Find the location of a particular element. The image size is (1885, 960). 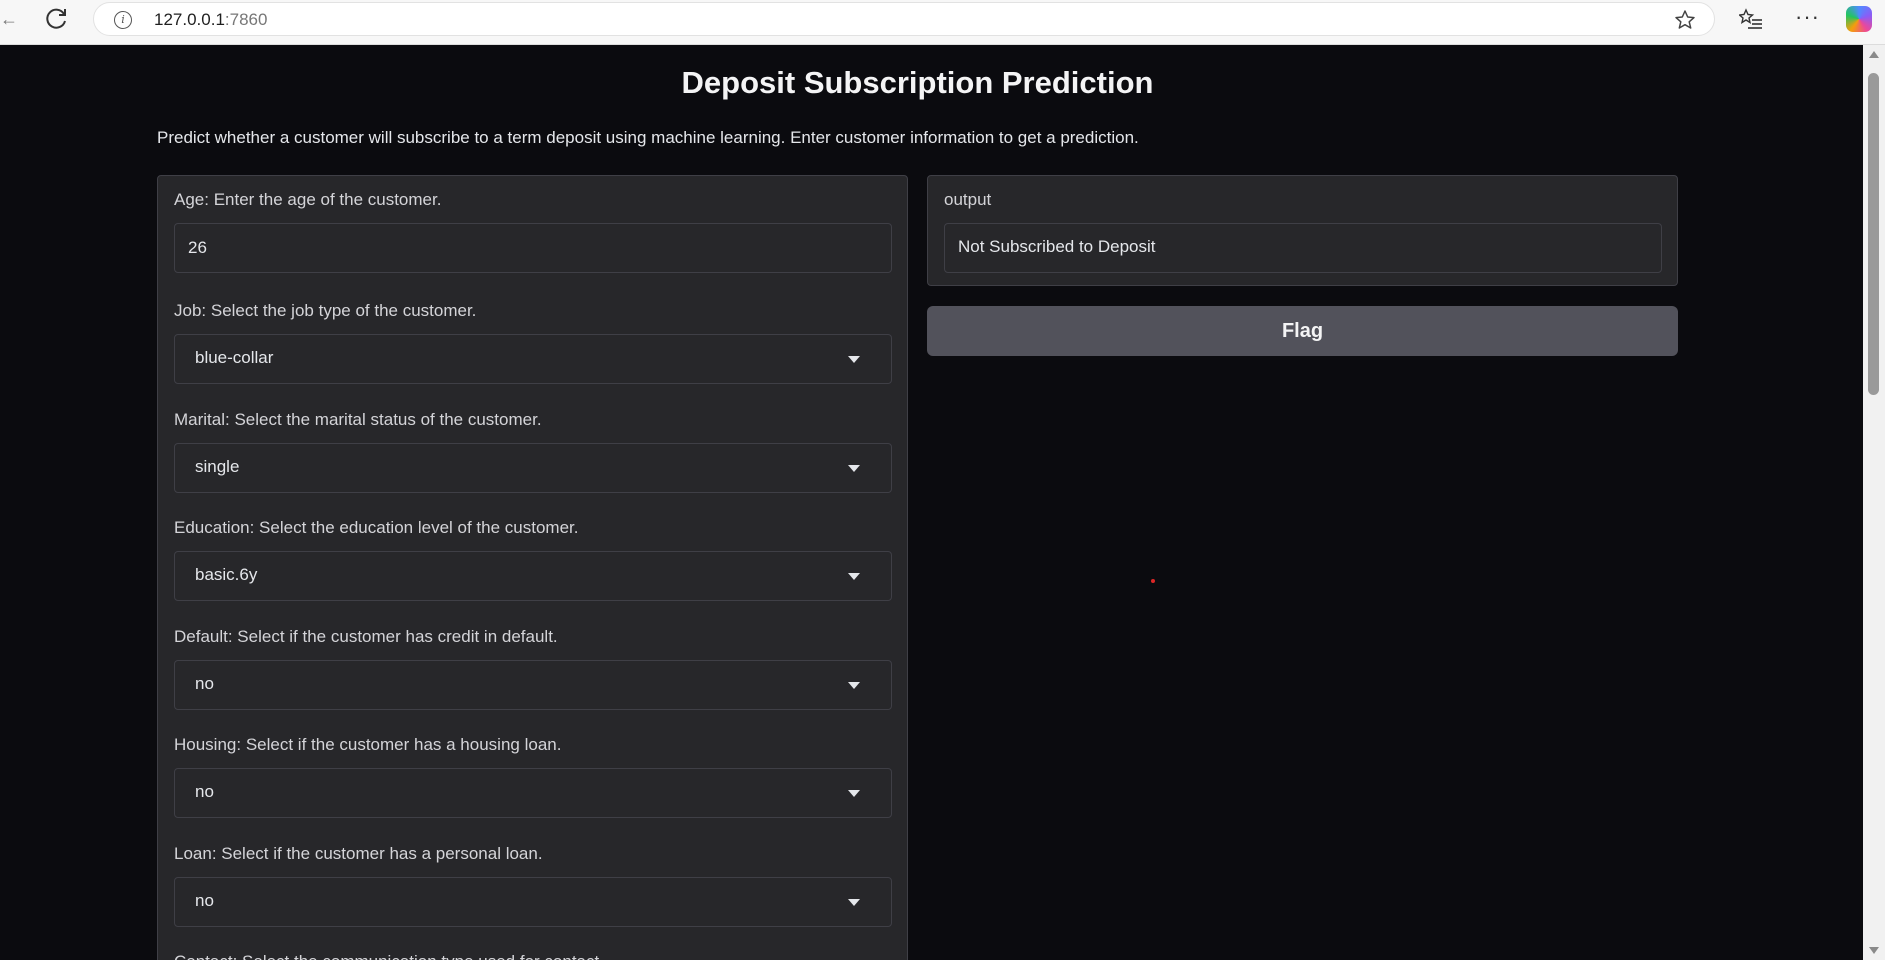

housing-dropdown: no is located at coordinates (533, 793).